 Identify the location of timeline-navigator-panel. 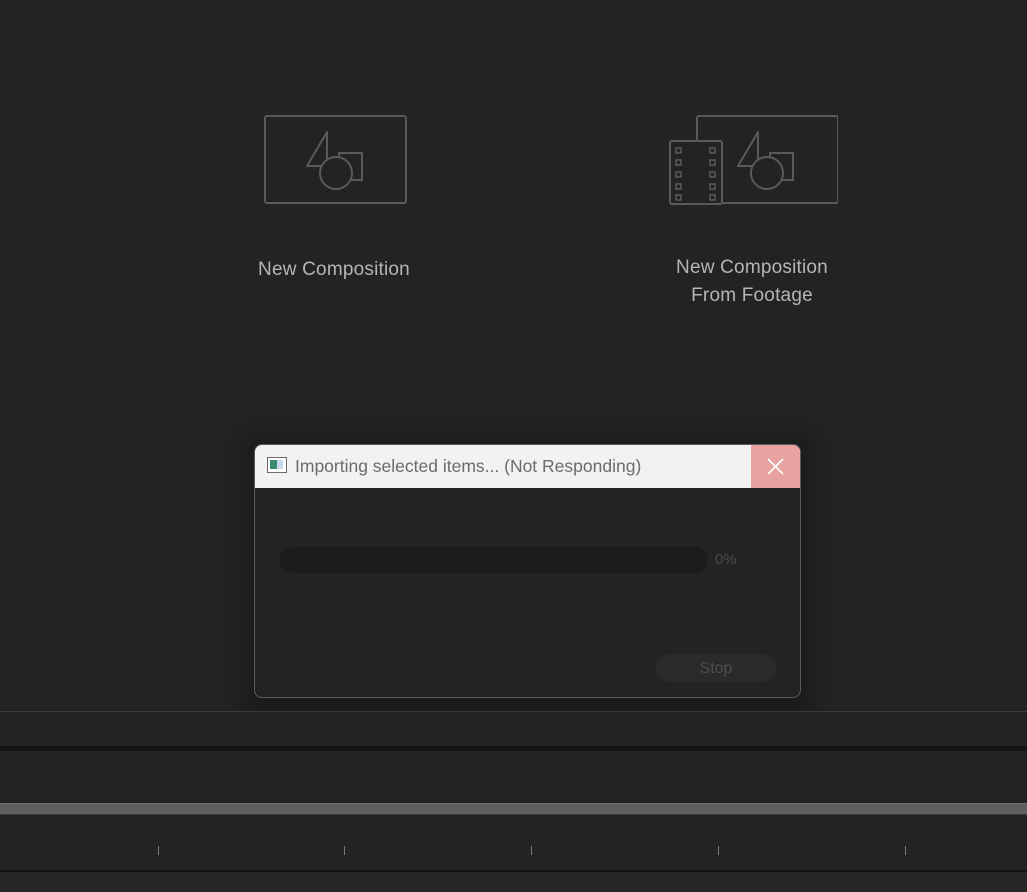
(513, 777).